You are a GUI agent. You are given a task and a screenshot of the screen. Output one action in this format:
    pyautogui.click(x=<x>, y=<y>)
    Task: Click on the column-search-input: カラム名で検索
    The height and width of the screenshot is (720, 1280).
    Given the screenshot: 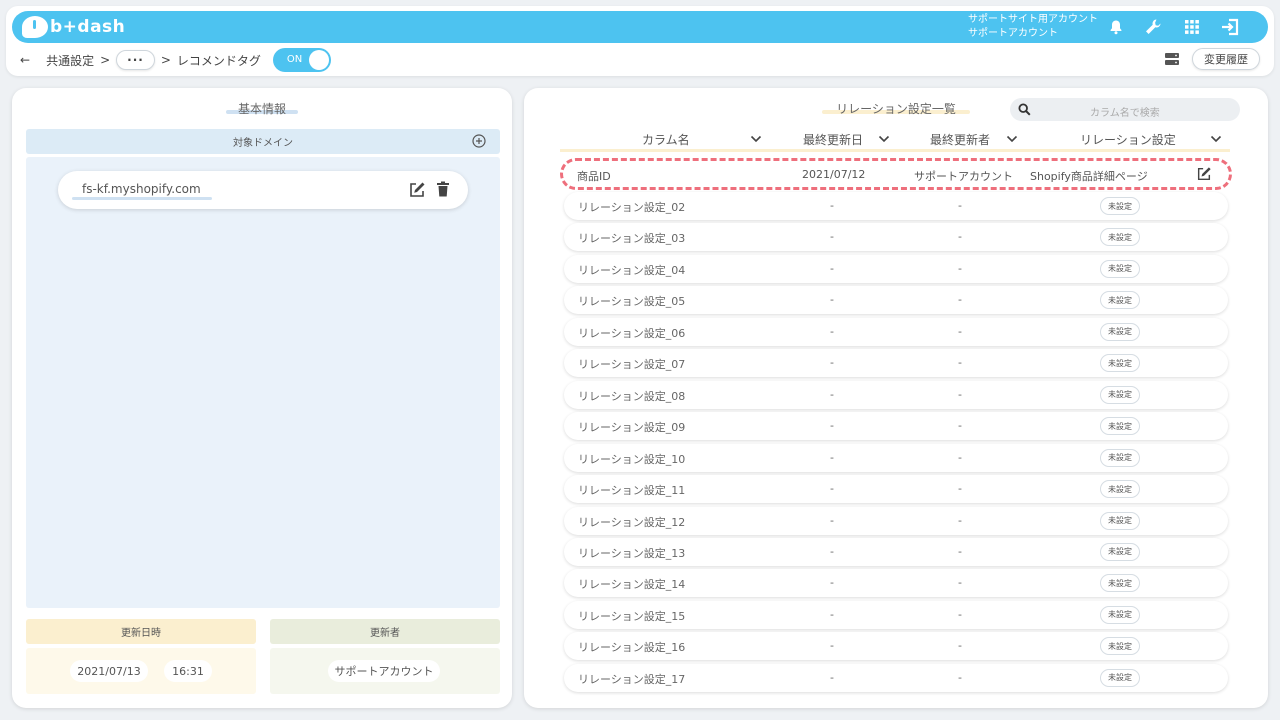 What is the action you would take?
    pyautogui.click(x=1125, y=109)
    